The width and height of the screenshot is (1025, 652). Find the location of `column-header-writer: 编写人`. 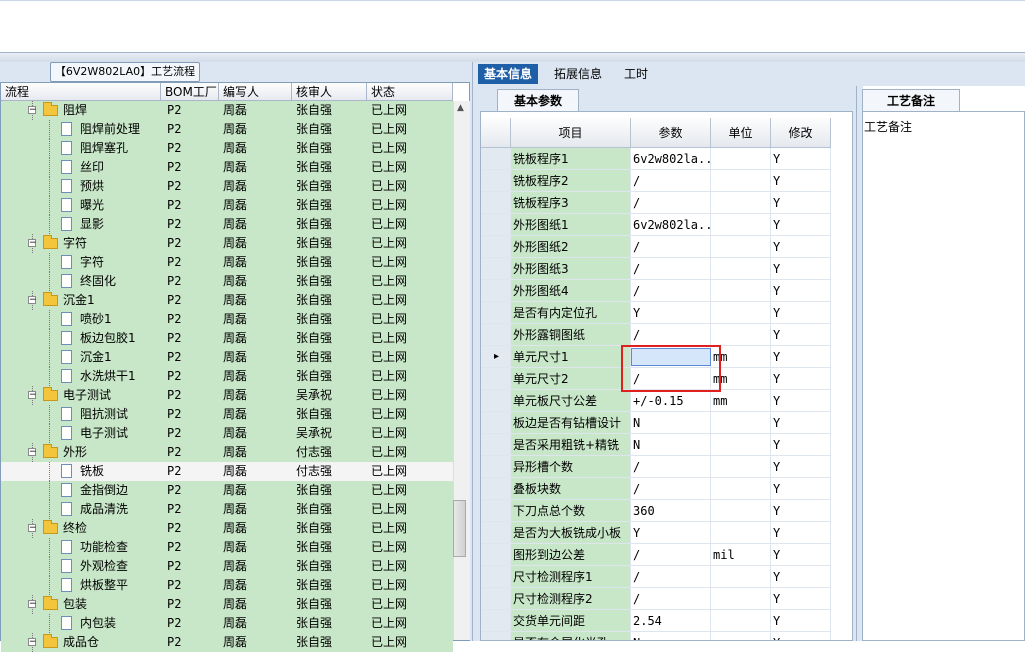

column-header-writer: 编写人 is located at coordinates (255, 92).